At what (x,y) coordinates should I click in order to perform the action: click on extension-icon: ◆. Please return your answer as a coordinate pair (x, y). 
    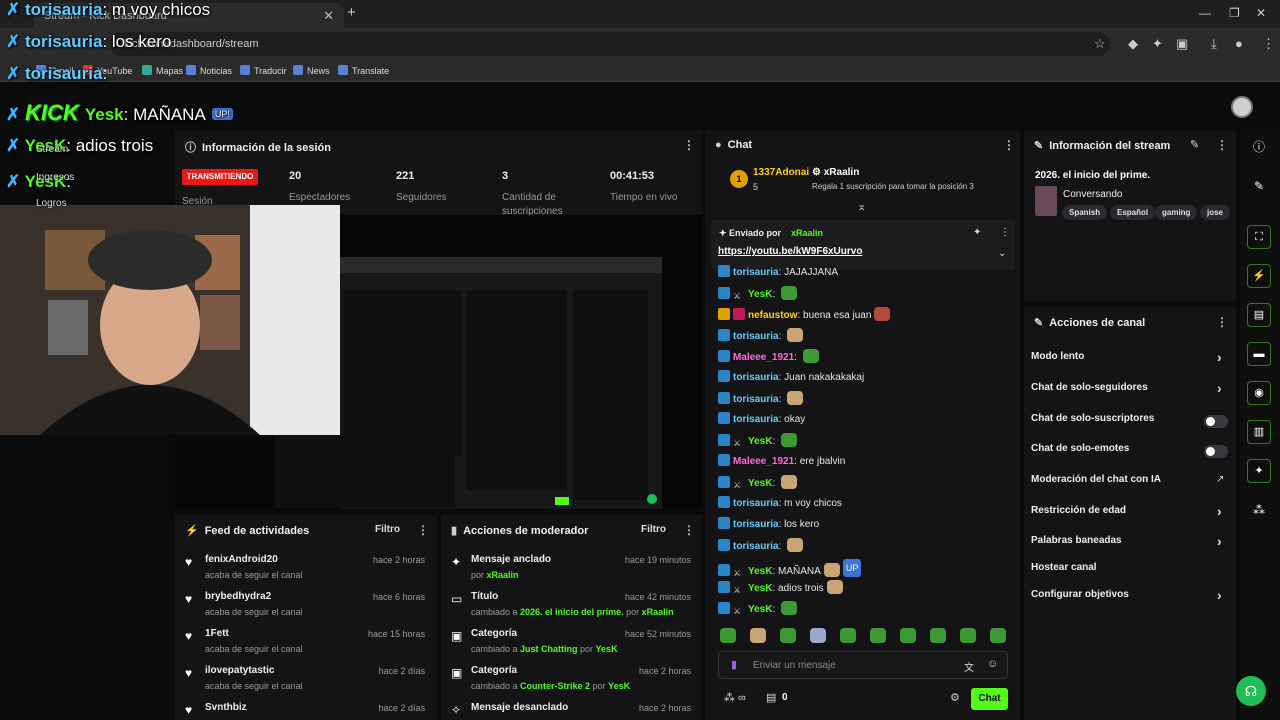
    Looking at the image, I should click on (1133, 44).